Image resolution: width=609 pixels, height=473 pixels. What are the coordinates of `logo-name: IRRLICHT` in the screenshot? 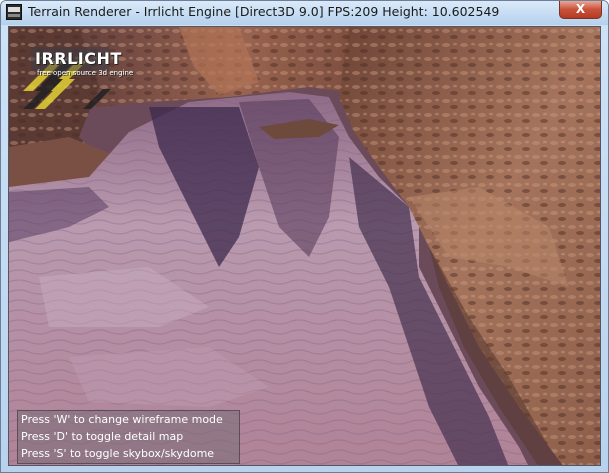 It's located at (78, 58).